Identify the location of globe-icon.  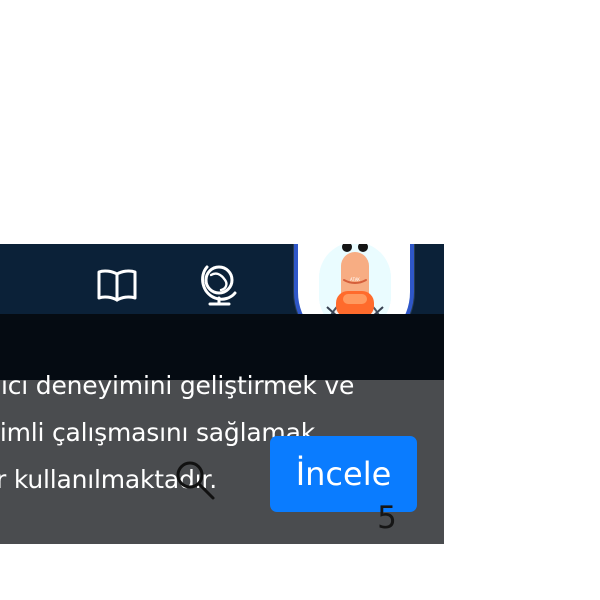
(220, 284).